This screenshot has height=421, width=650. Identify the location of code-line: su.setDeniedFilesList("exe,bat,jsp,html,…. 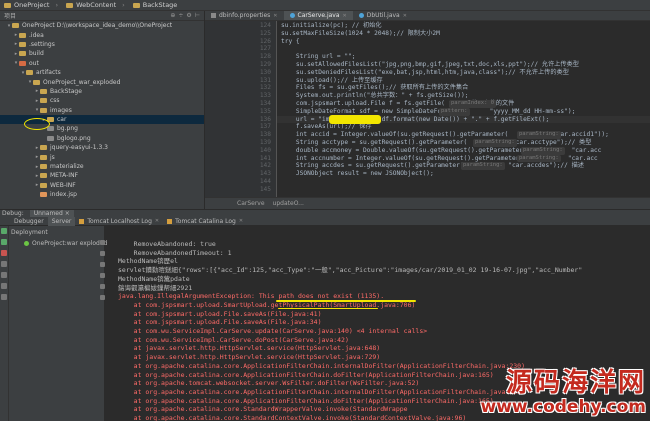
(423, 73).